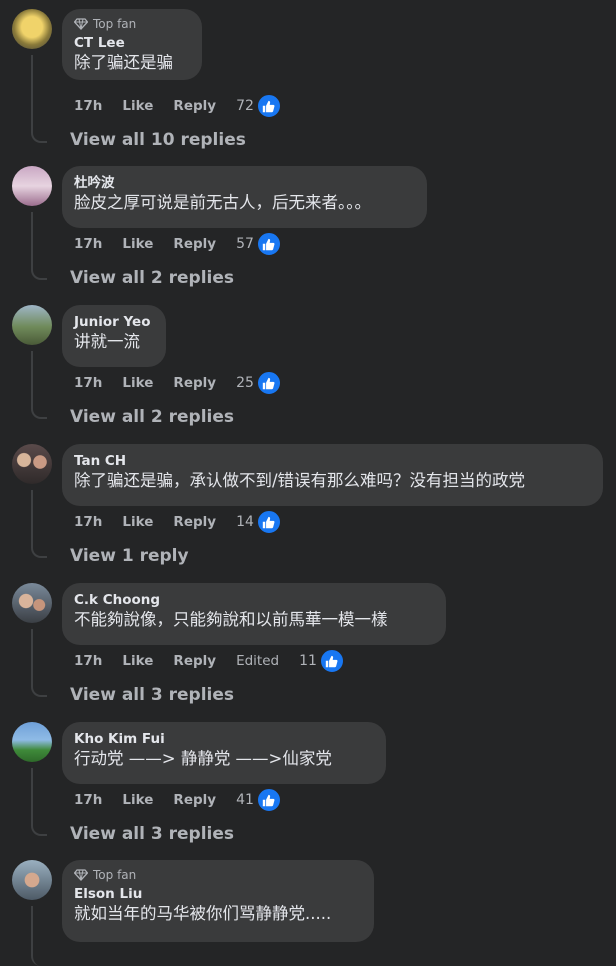 The height and width of the screenshot is (966, 616). I want to click on reaction-count: 14, so click(258, 522).